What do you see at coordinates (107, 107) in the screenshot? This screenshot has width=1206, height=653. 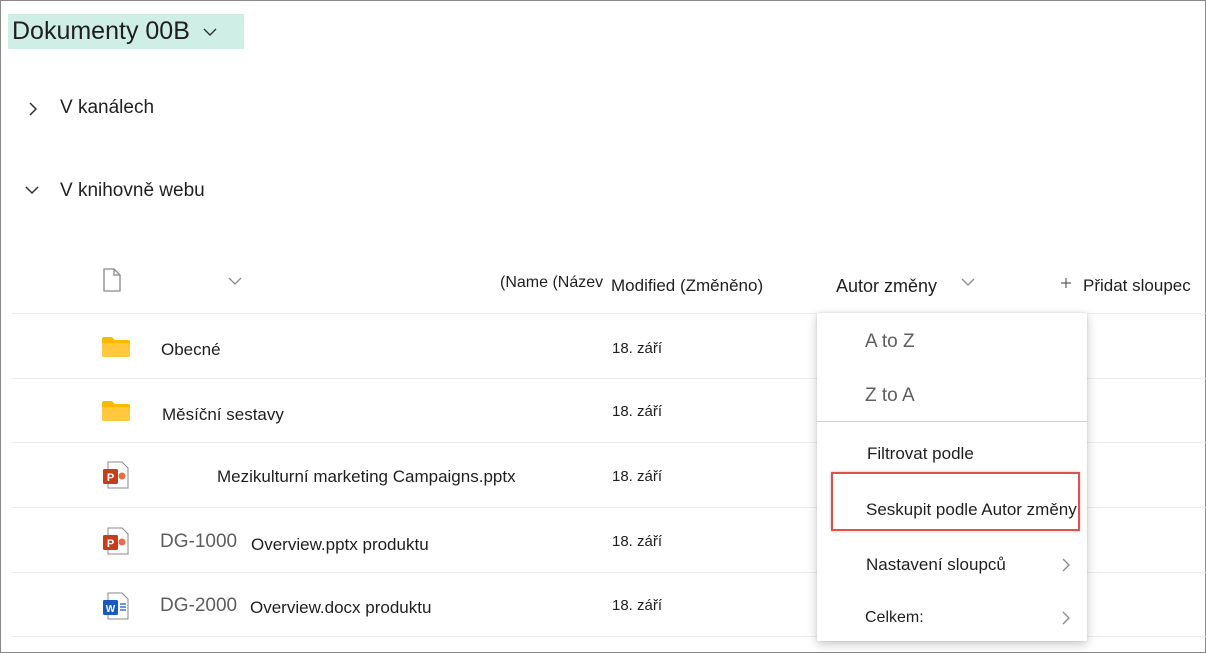 I see `section-label: V kanálech` at bounding box center [107, 107].